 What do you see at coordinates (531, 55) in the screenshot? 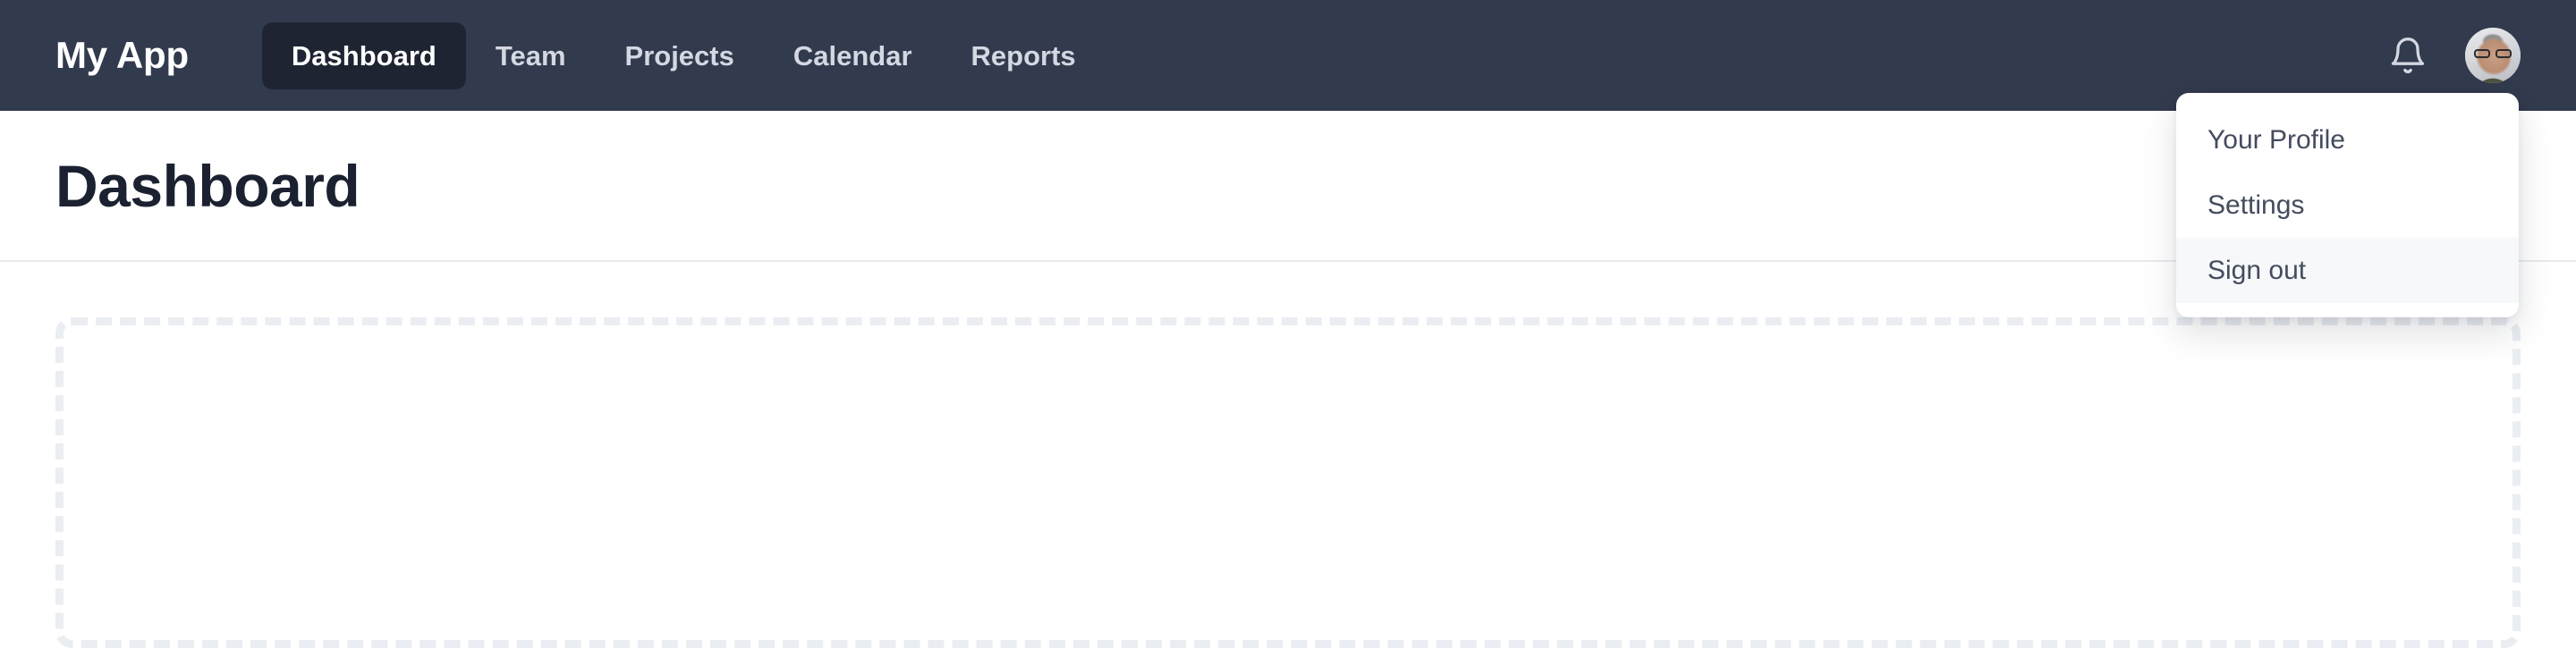
I see `nav-link-team: Team` at bounding box center [531, 55].